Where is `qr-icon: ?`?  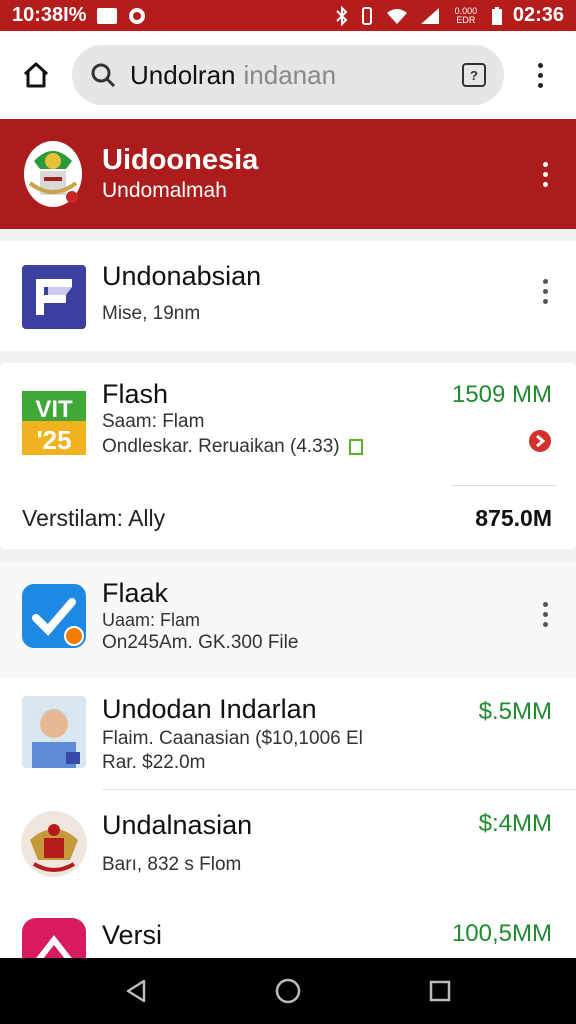 qr-icon: ? is located at coordinates (474, 75).